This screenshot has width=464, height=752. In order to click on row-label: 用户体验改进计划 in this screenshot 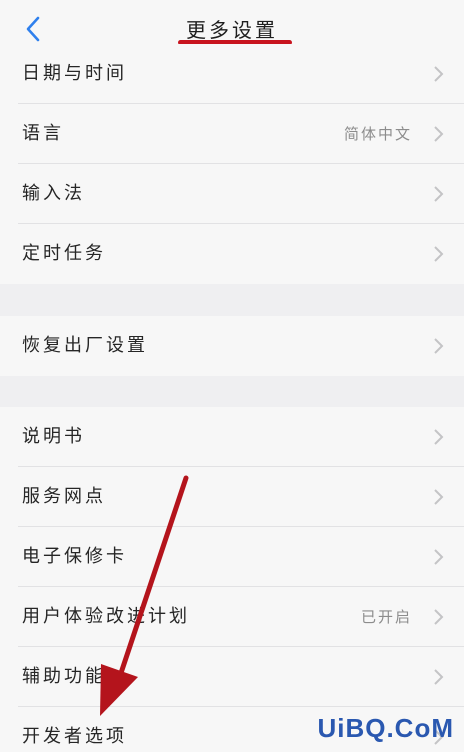, I will do `click(106, 616)`.